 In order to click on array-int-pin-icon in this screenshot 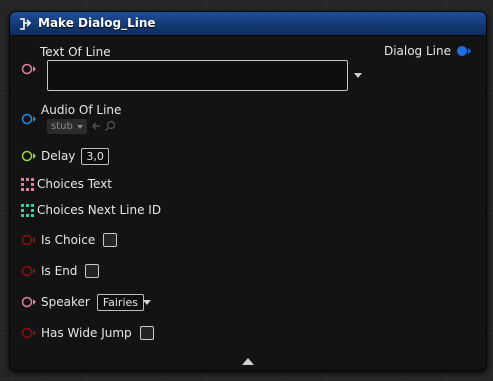, I will do `click(27, 210)`.